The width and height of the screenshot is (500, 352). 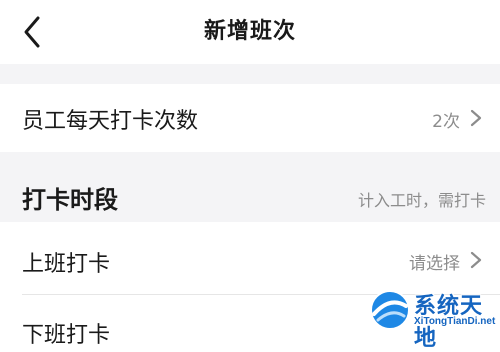 I want to click on globe-logo-icon, so click(x=390, y=310).